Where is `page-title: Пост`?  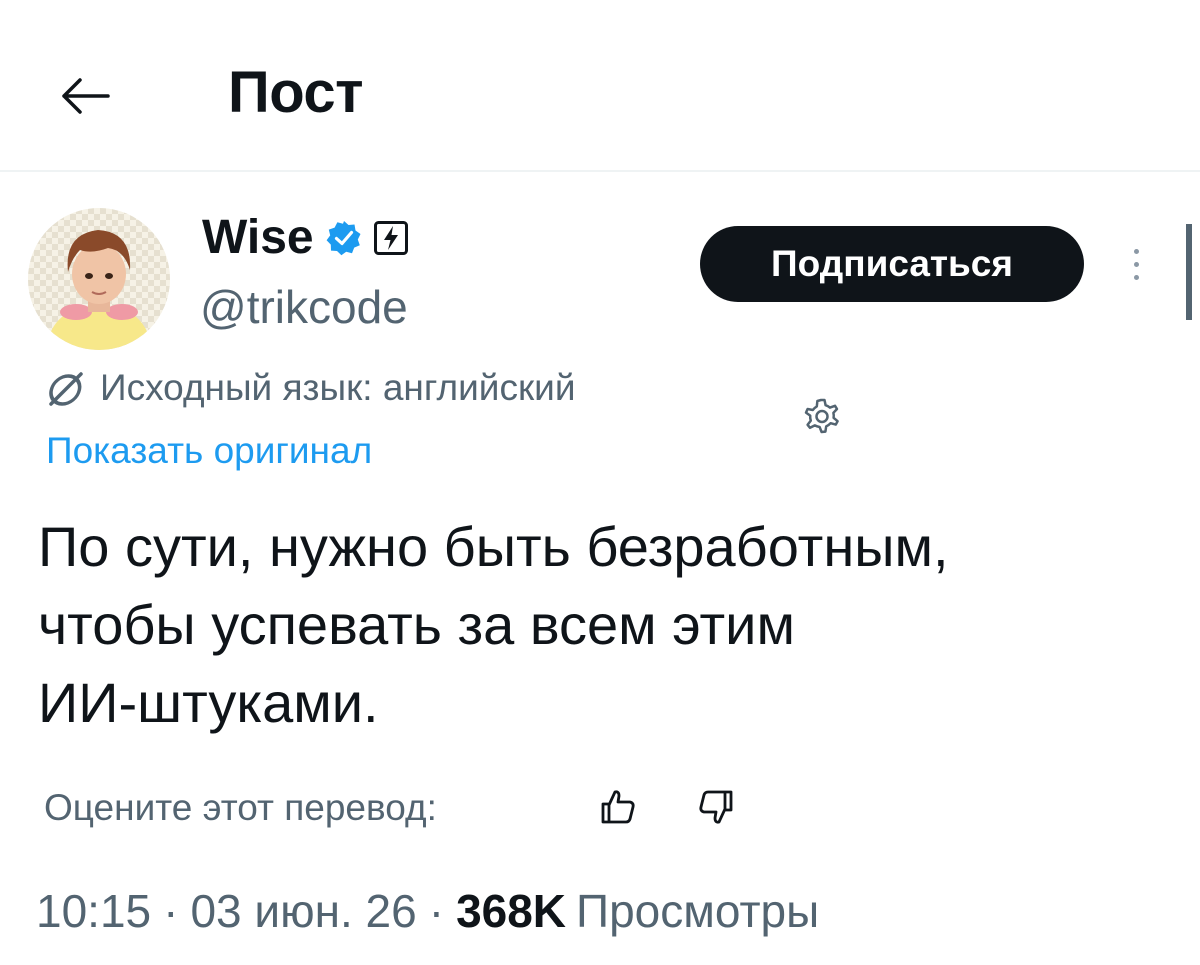
page-title: Пост is located at coordinates (296, 92).